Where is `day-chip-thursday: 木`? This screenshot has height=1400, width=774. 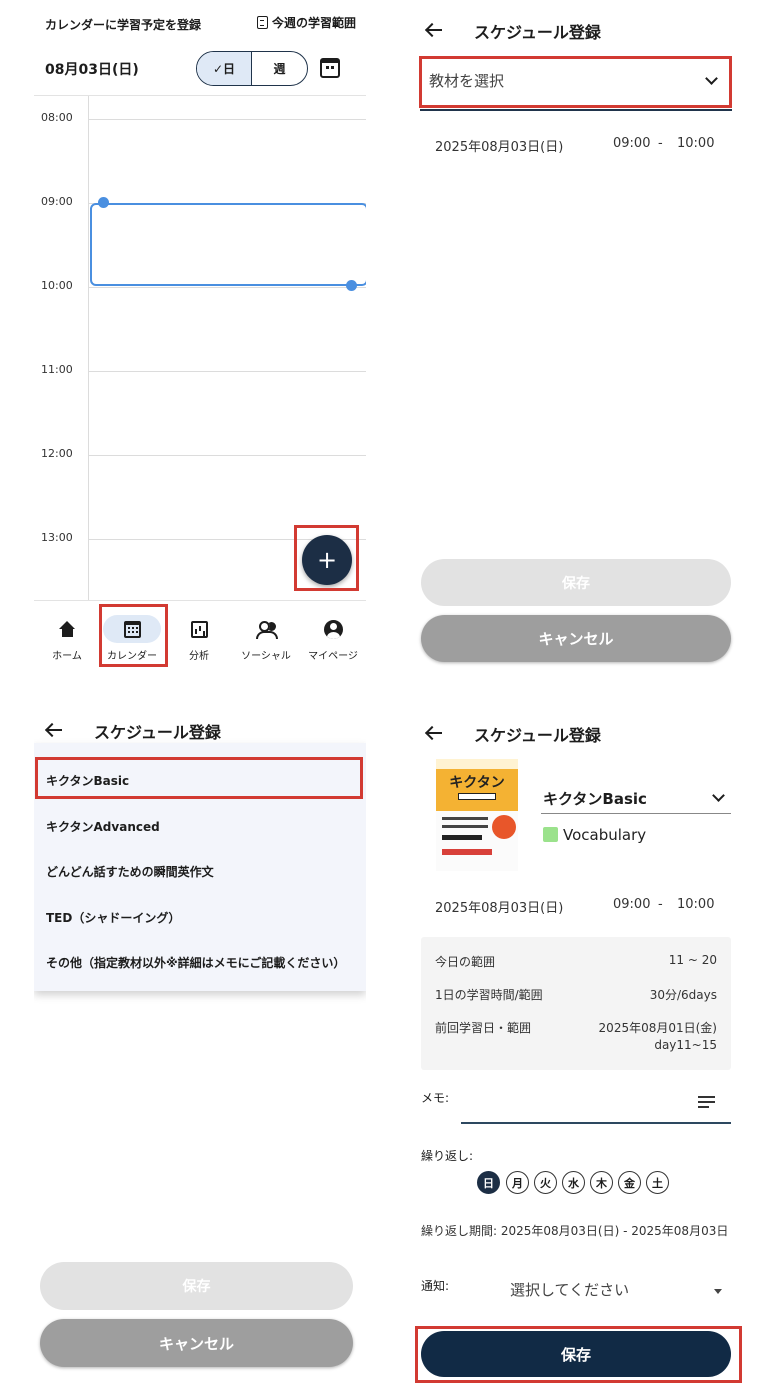 day-chip-thursday: 木 is located at coordinates (601, 1182).